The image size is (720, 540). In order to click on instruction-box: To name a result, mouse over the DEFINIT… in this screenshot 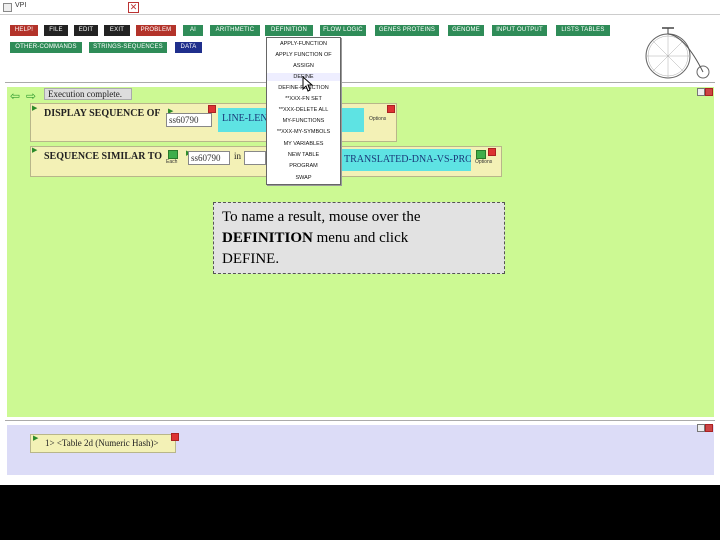, I will do `click(359, 238)`.